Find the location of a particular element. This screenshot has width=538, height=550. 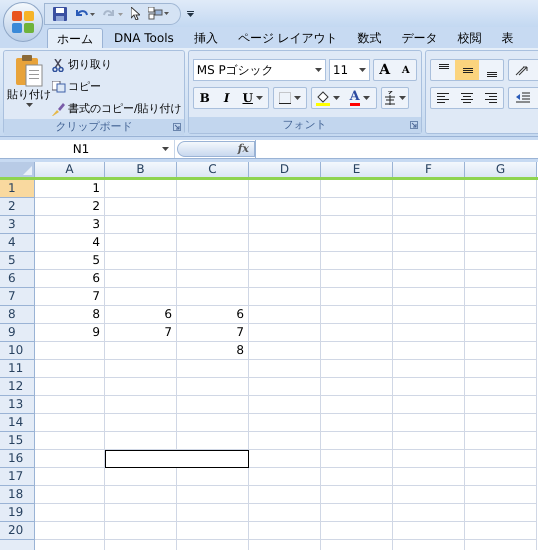

save-icon is located at coordinates (60, 13).